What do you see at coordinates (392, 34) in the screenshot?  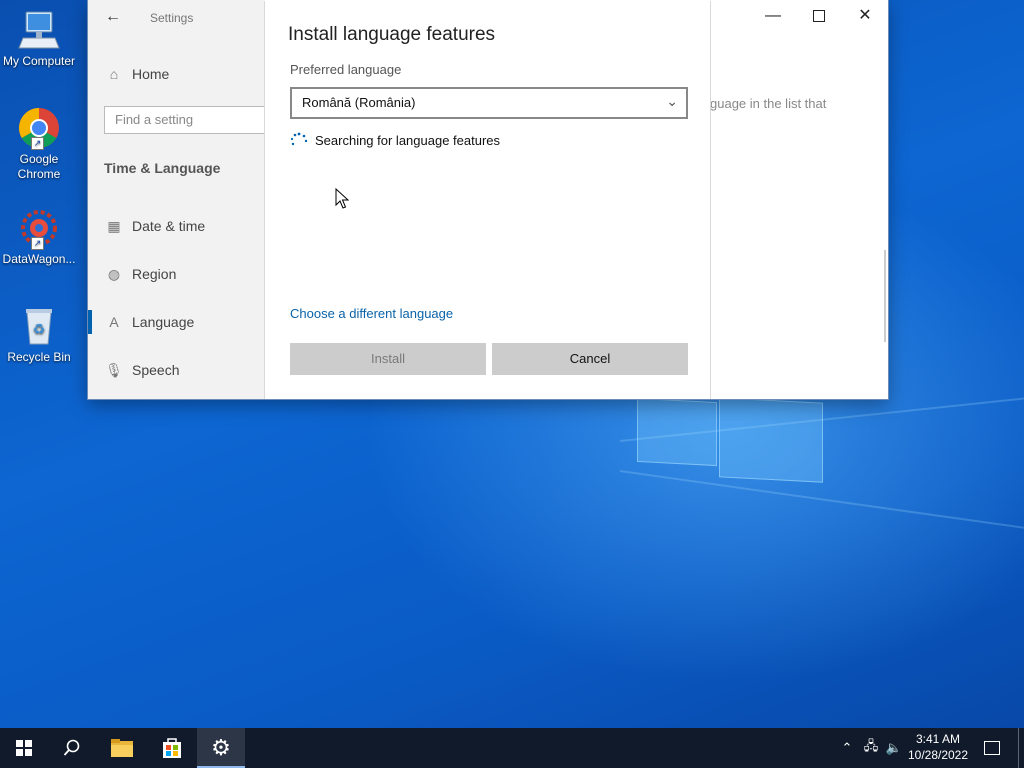 I see `dialog-title: Install language features` at bounding box center [392, 34].